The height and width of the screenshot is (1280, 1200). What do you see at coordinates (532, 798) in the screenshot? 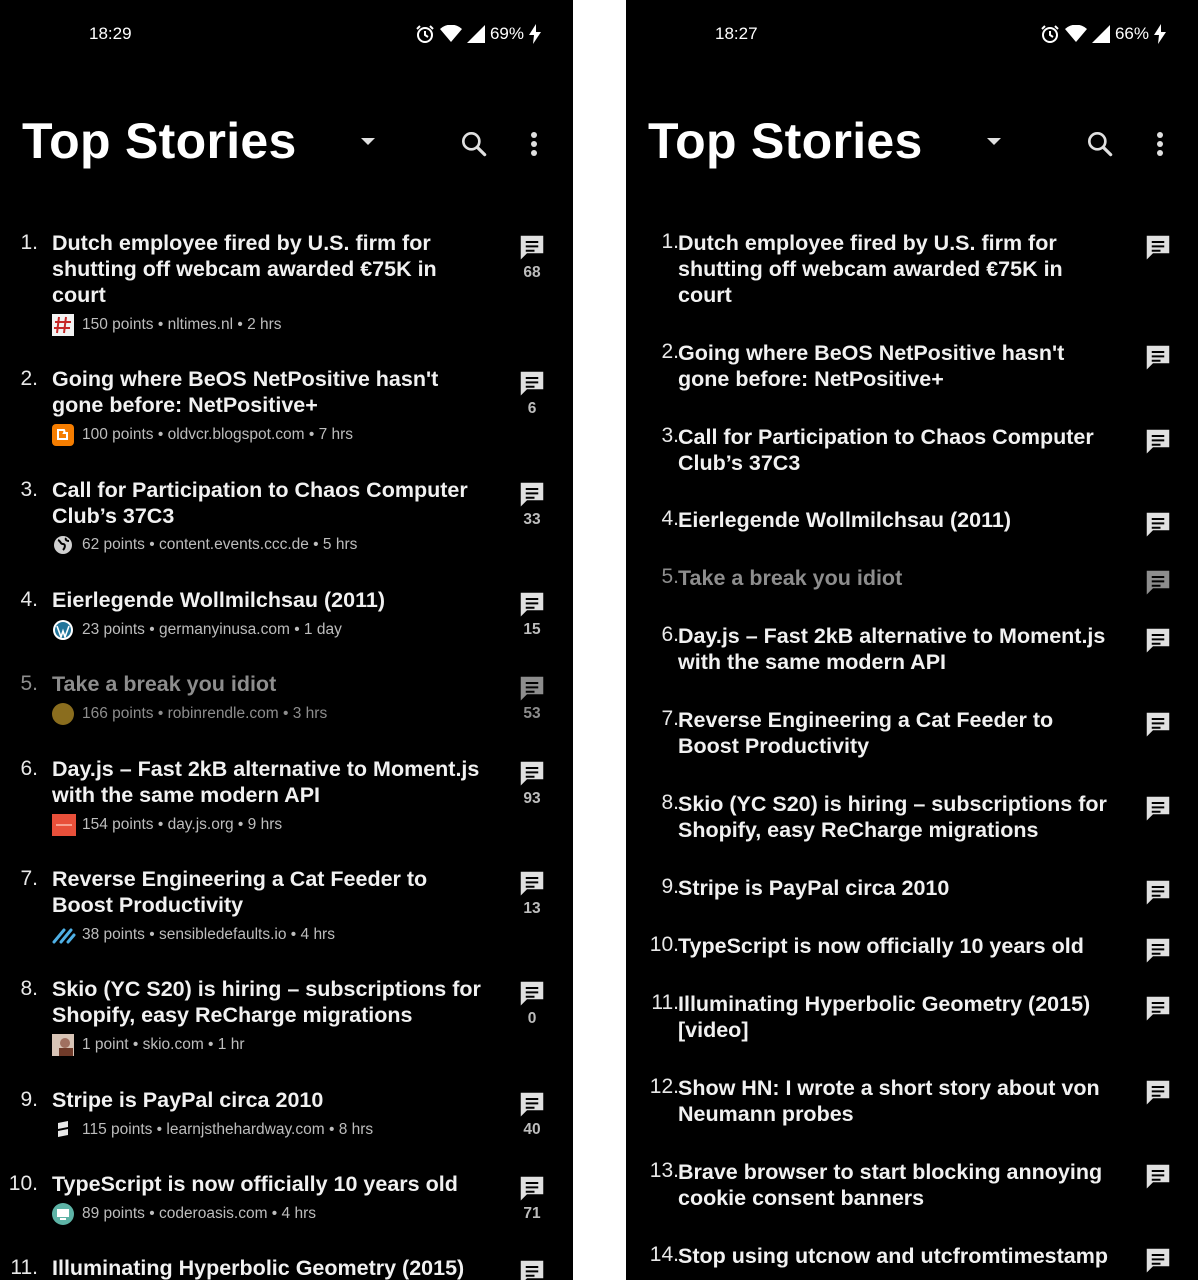
I see `comment-count: 93` at bounding box center [532, 798].